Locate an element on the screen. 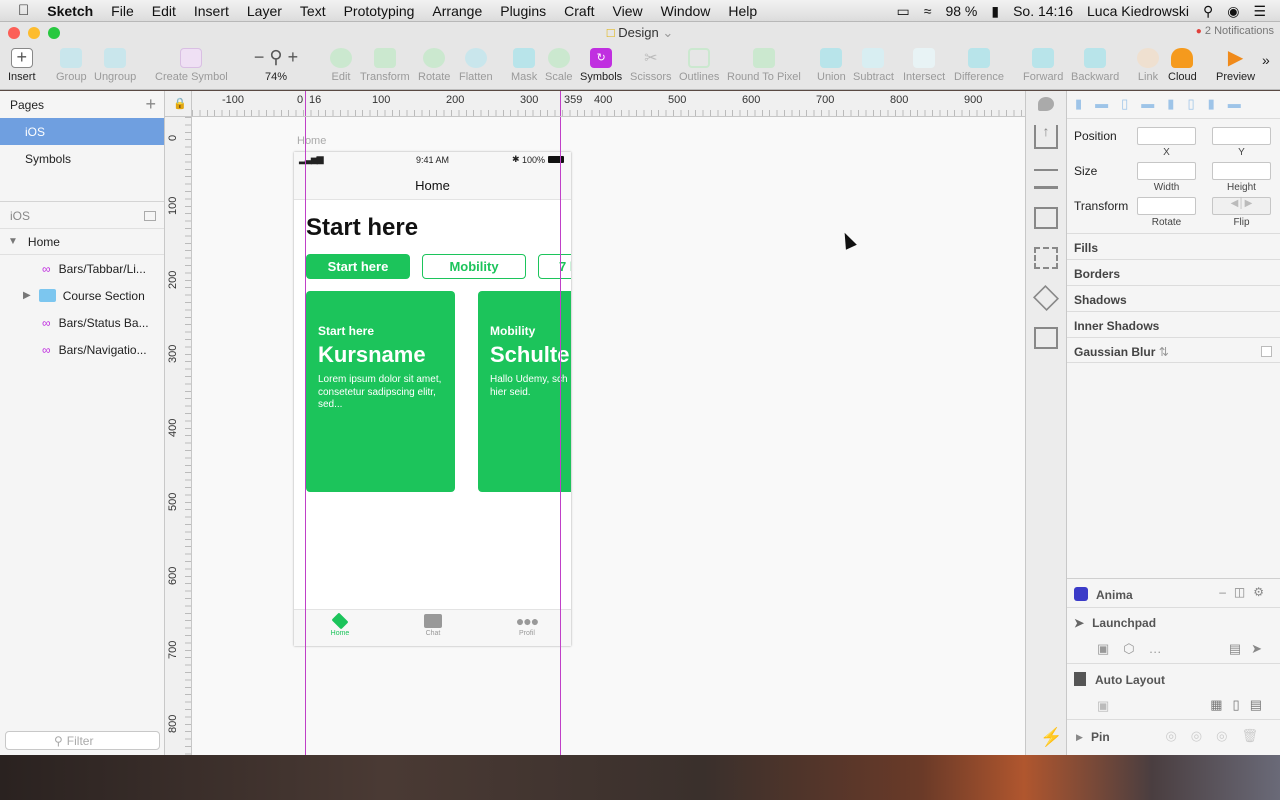 This screenshot has width=1280, height=800. align-toolbar: ▮▬▯▬▮▯▮▬ is located at coordinates (1173, 105).